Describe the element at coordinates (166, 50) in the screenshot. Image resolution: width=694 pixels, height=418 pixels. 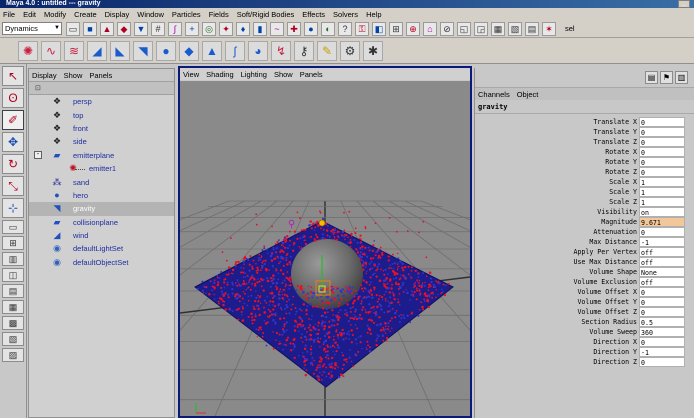
I see `newton-field-icon: ●` at that location.